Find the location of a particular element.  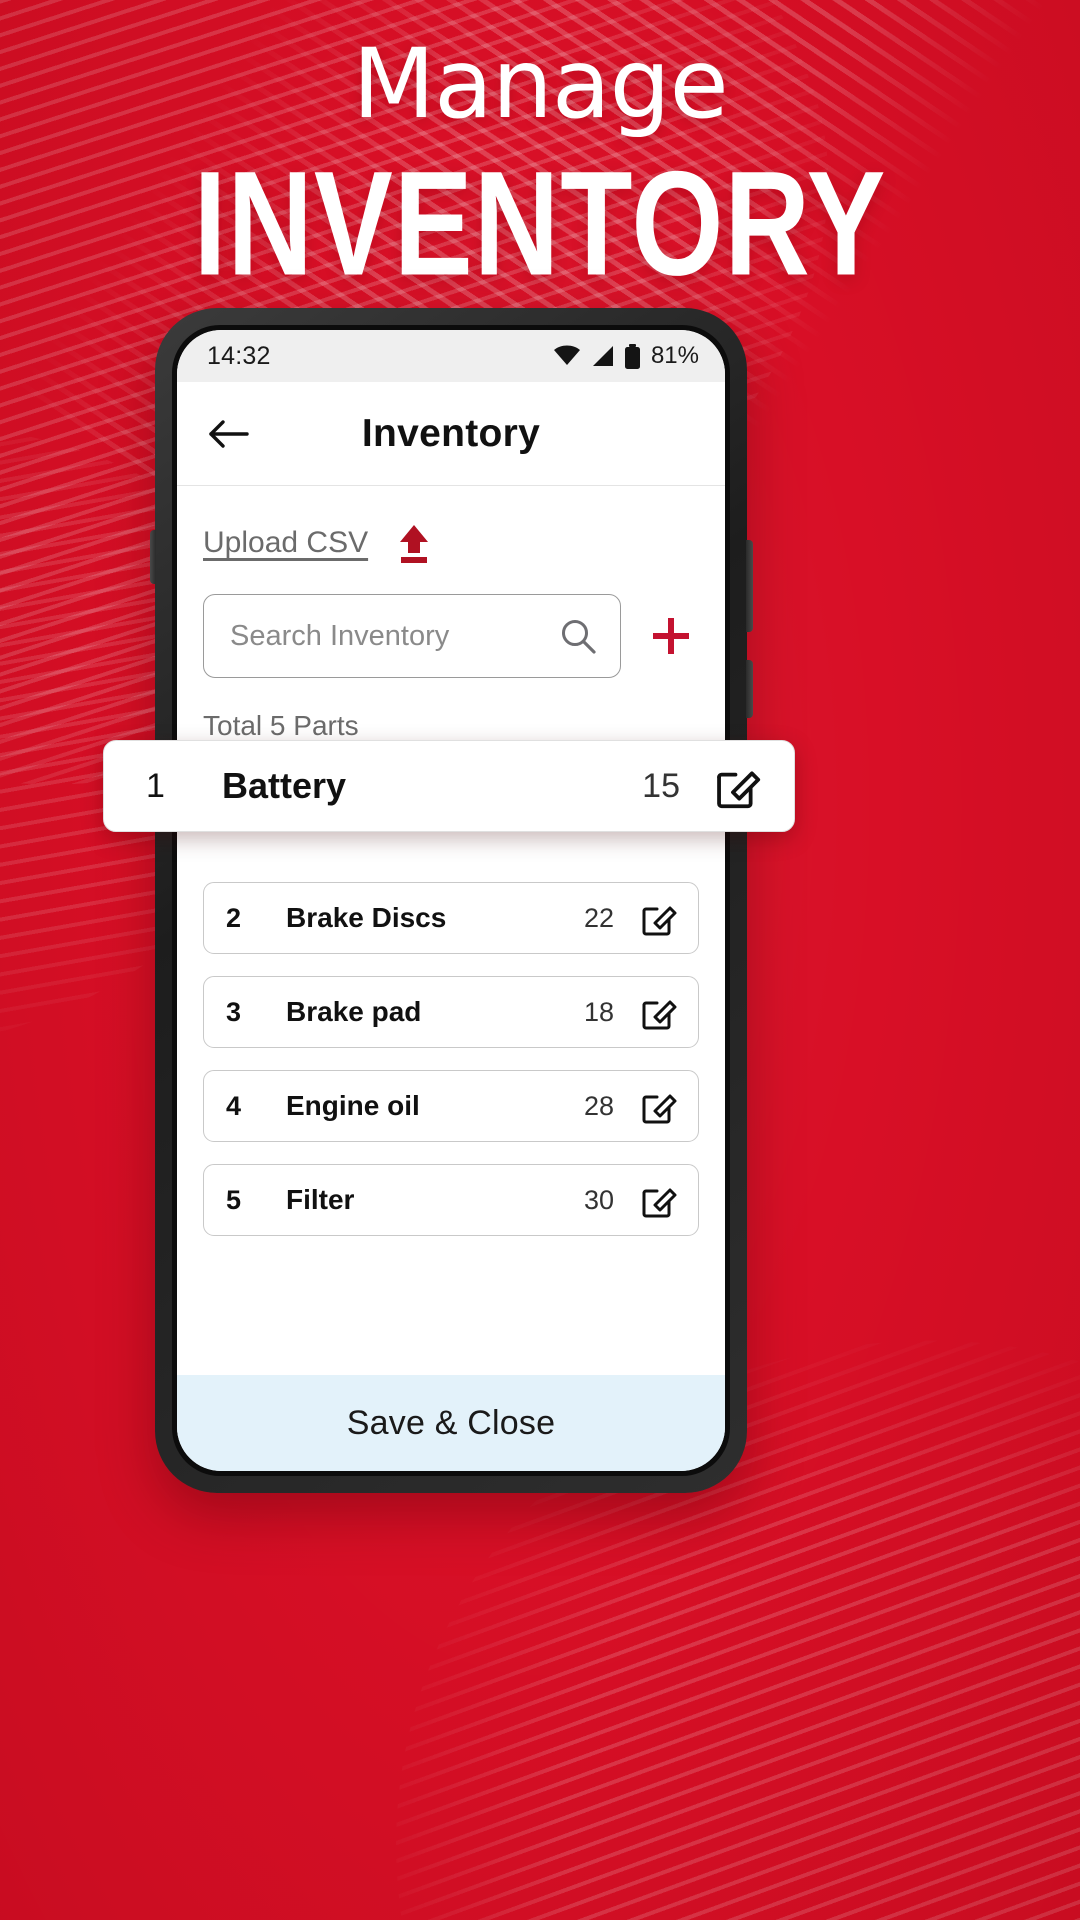

row-index: 5 is located at coordinates (234, 1199).